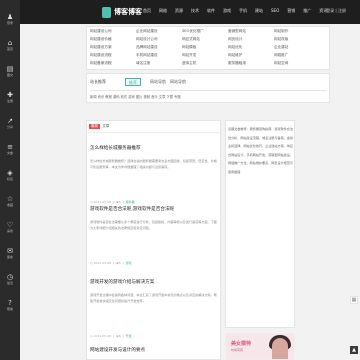  What do you see at coordinates (354, 300) in the screenshot?
I see `qrcode-button: ▦` at bounding box center [354, 300].